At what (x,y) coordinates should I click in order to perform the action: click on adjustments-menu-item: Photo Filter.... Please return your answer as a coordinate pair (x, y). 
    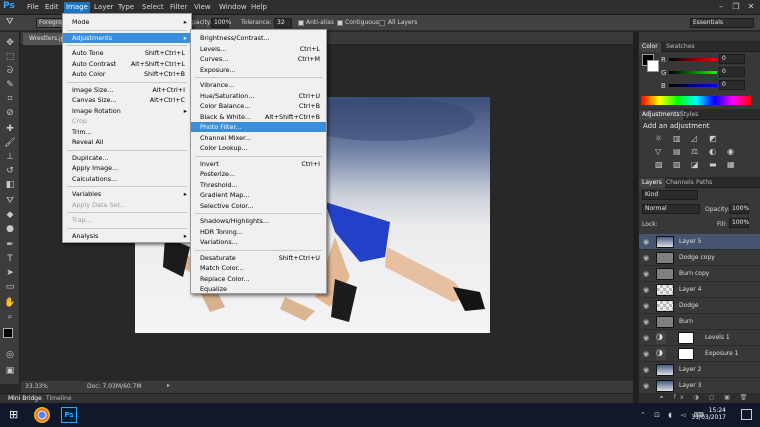
    Looking at the image, I should click on (258, 127).